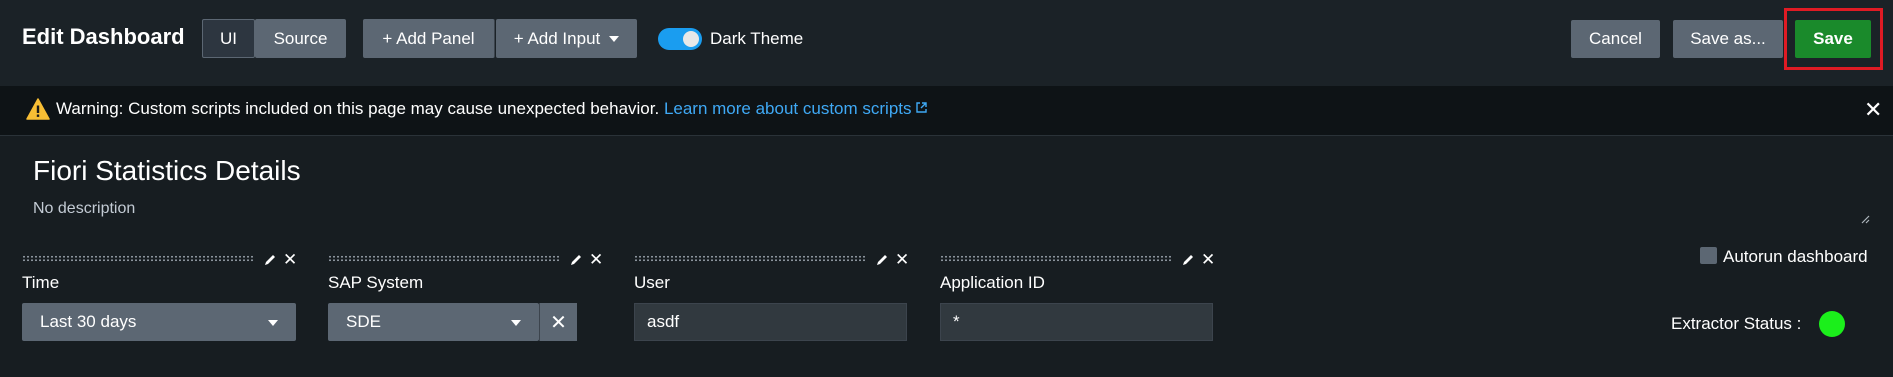 The height and width of the screenshot is (377, 1893). What do you see at coordinates (41, 282) in the screenshot?
I see `input-label-time: Time` at bounding box center [41, 282].